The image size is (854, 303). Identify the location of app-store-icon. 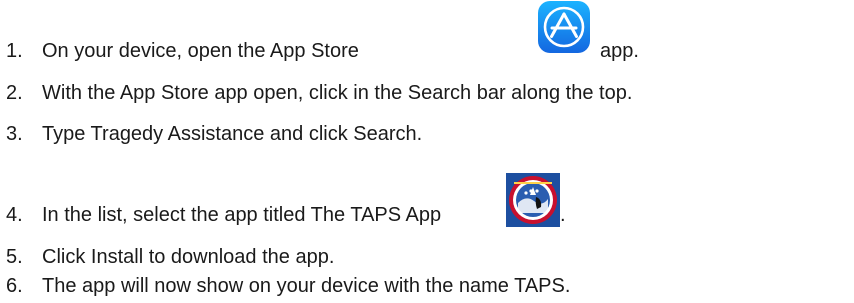
(564, 27).